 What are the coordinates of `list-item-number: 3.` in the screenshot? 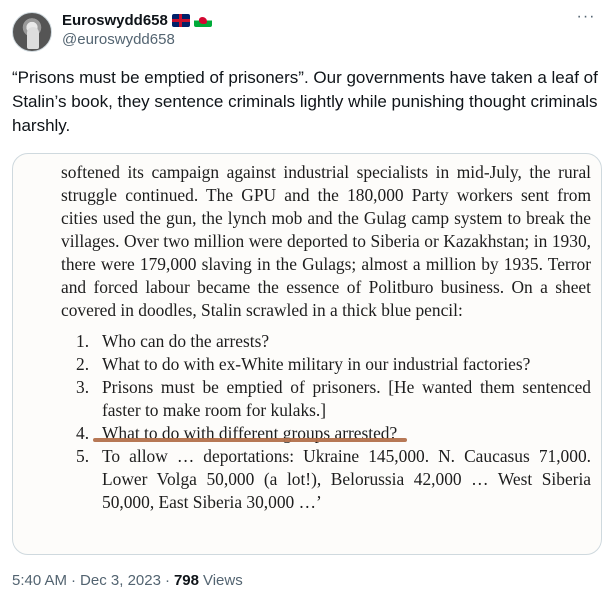 It's located at (83, 387).